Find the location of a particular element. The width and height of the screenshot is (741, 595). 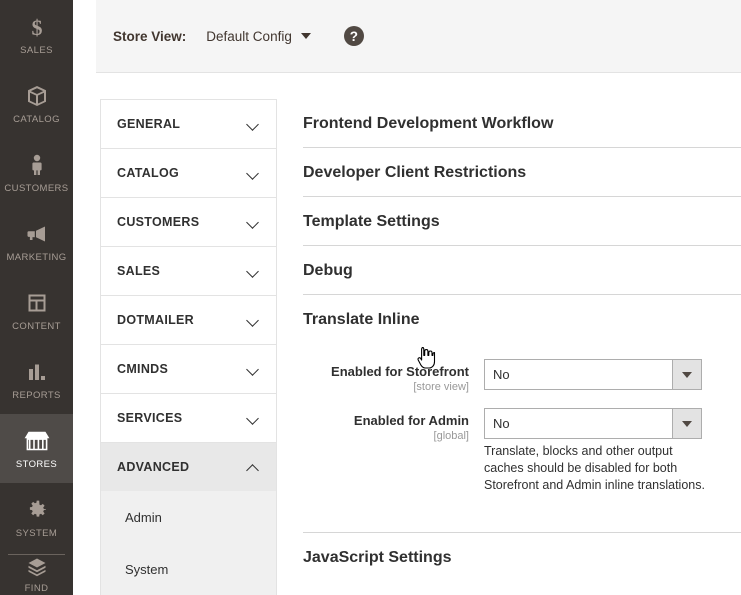

field-scope: [global] is located at coordinates (451, 436).